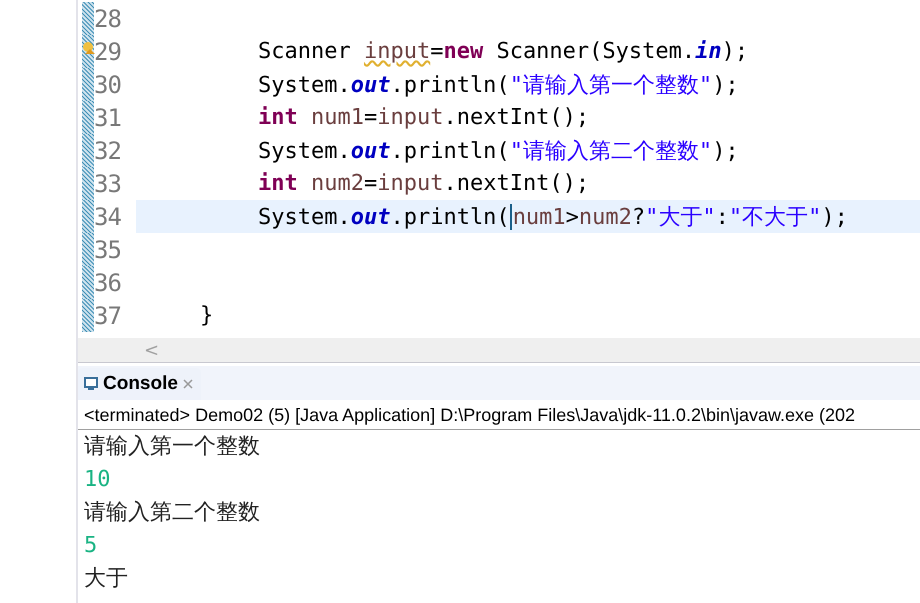  What do you see at coordinates (499, 350) in the screenshot?
I see `horizontal-scrollbar: <` at bounding box center [499, 350].